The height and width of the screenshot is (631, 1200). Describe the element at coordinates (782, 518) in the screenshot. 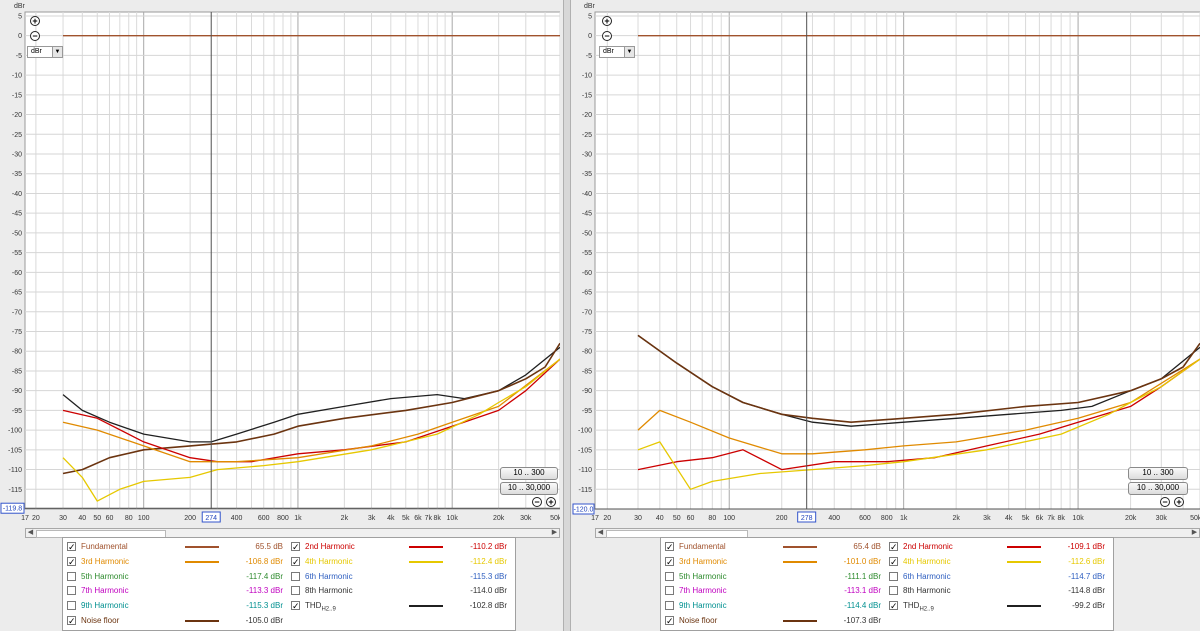

I see `x-tick-label: 200` at that location.